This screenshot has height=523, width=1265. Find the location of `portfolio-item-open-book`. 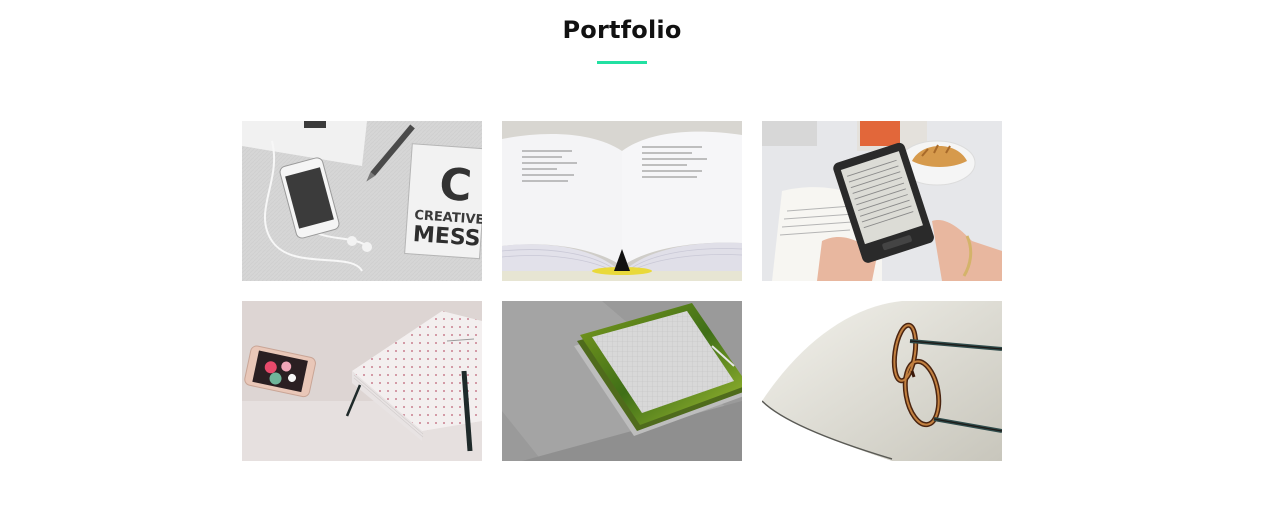

portfolio-item-open-book is located at coordinates (622, 201).